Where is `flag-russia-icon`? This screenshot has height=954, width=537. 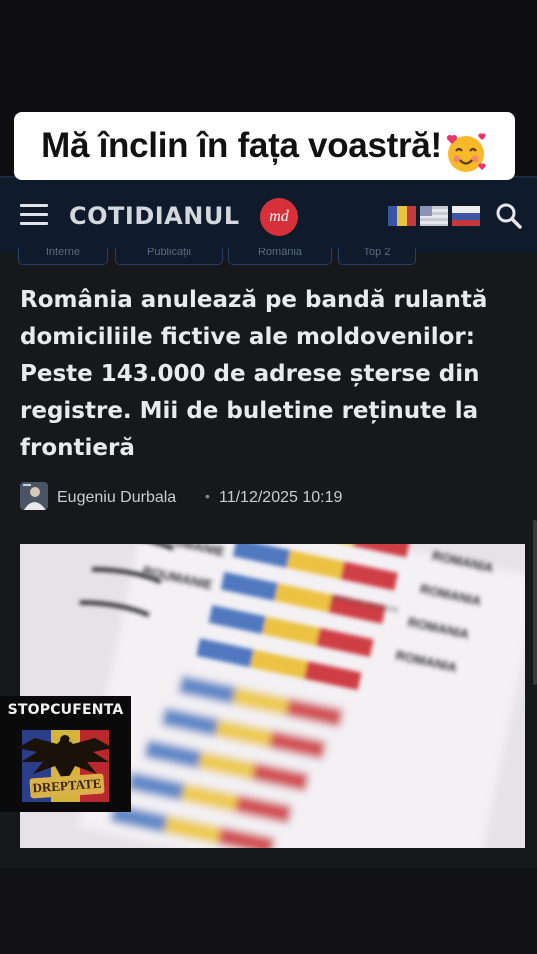
flag-russia-icon is located at coordinates (466, 216).